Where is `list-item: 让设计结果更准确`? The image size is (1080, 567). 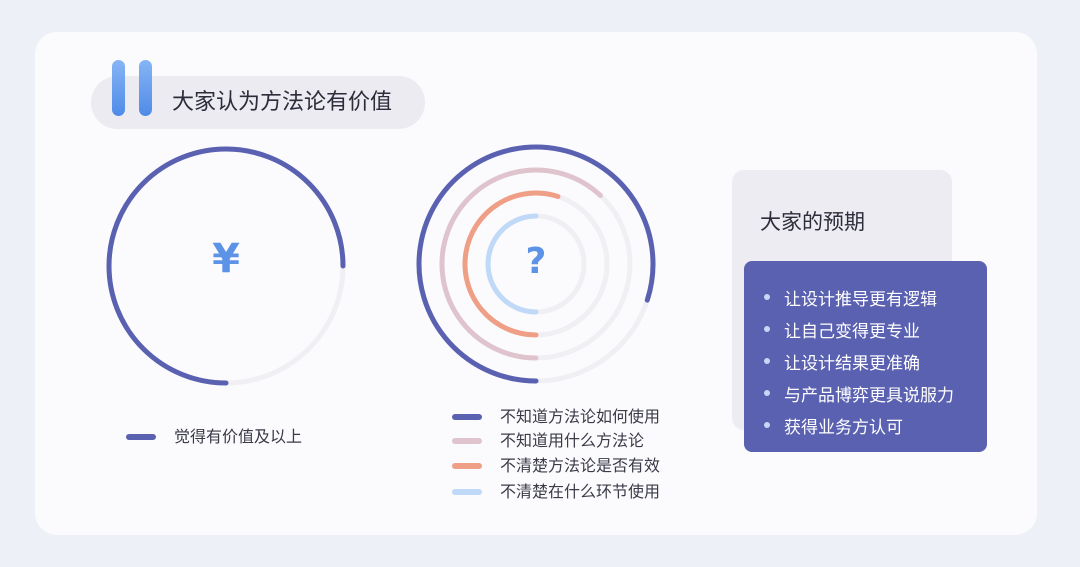
list-item: 让设计结果更准确 is located at coordinates (859, 361).